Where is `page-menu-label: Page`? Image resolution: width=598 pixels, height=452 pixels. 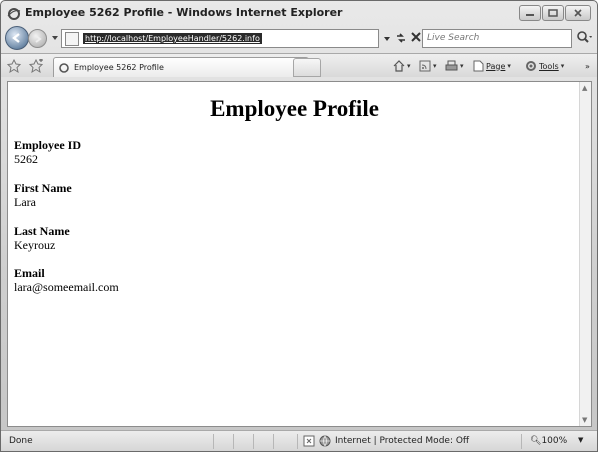
page-menu-label: Page is located at coordinates (496, 66).